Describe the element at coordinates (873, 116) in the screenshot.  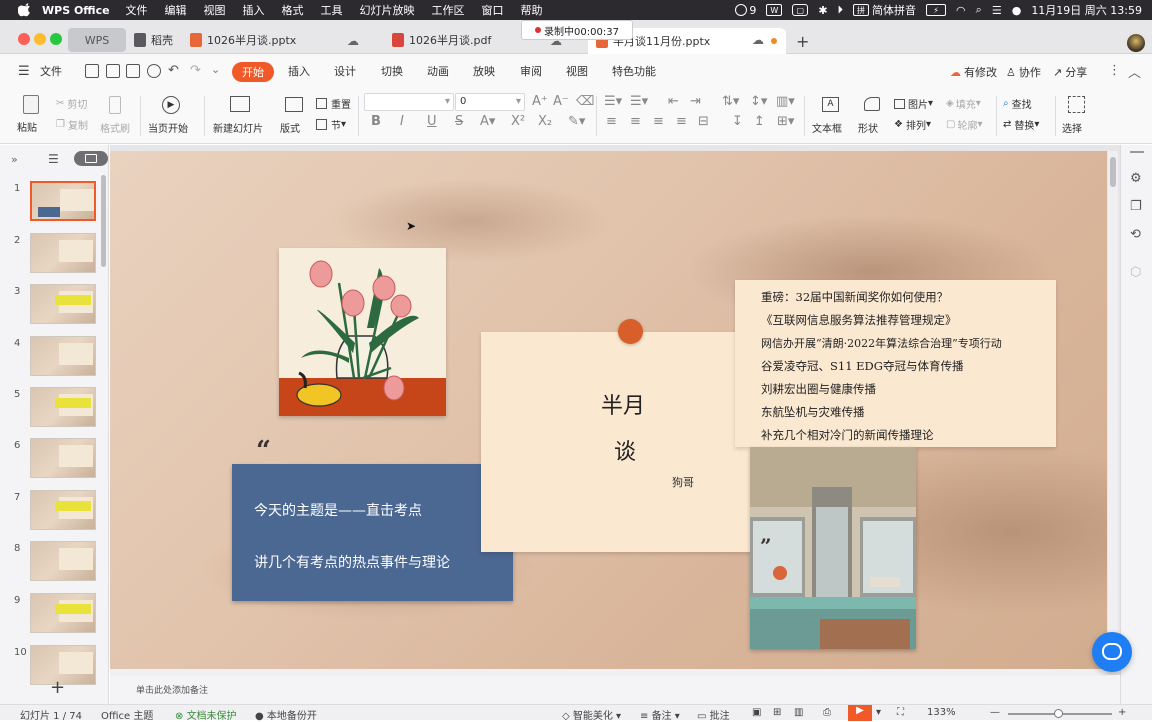
I see `shape-button: 形状` at that location.